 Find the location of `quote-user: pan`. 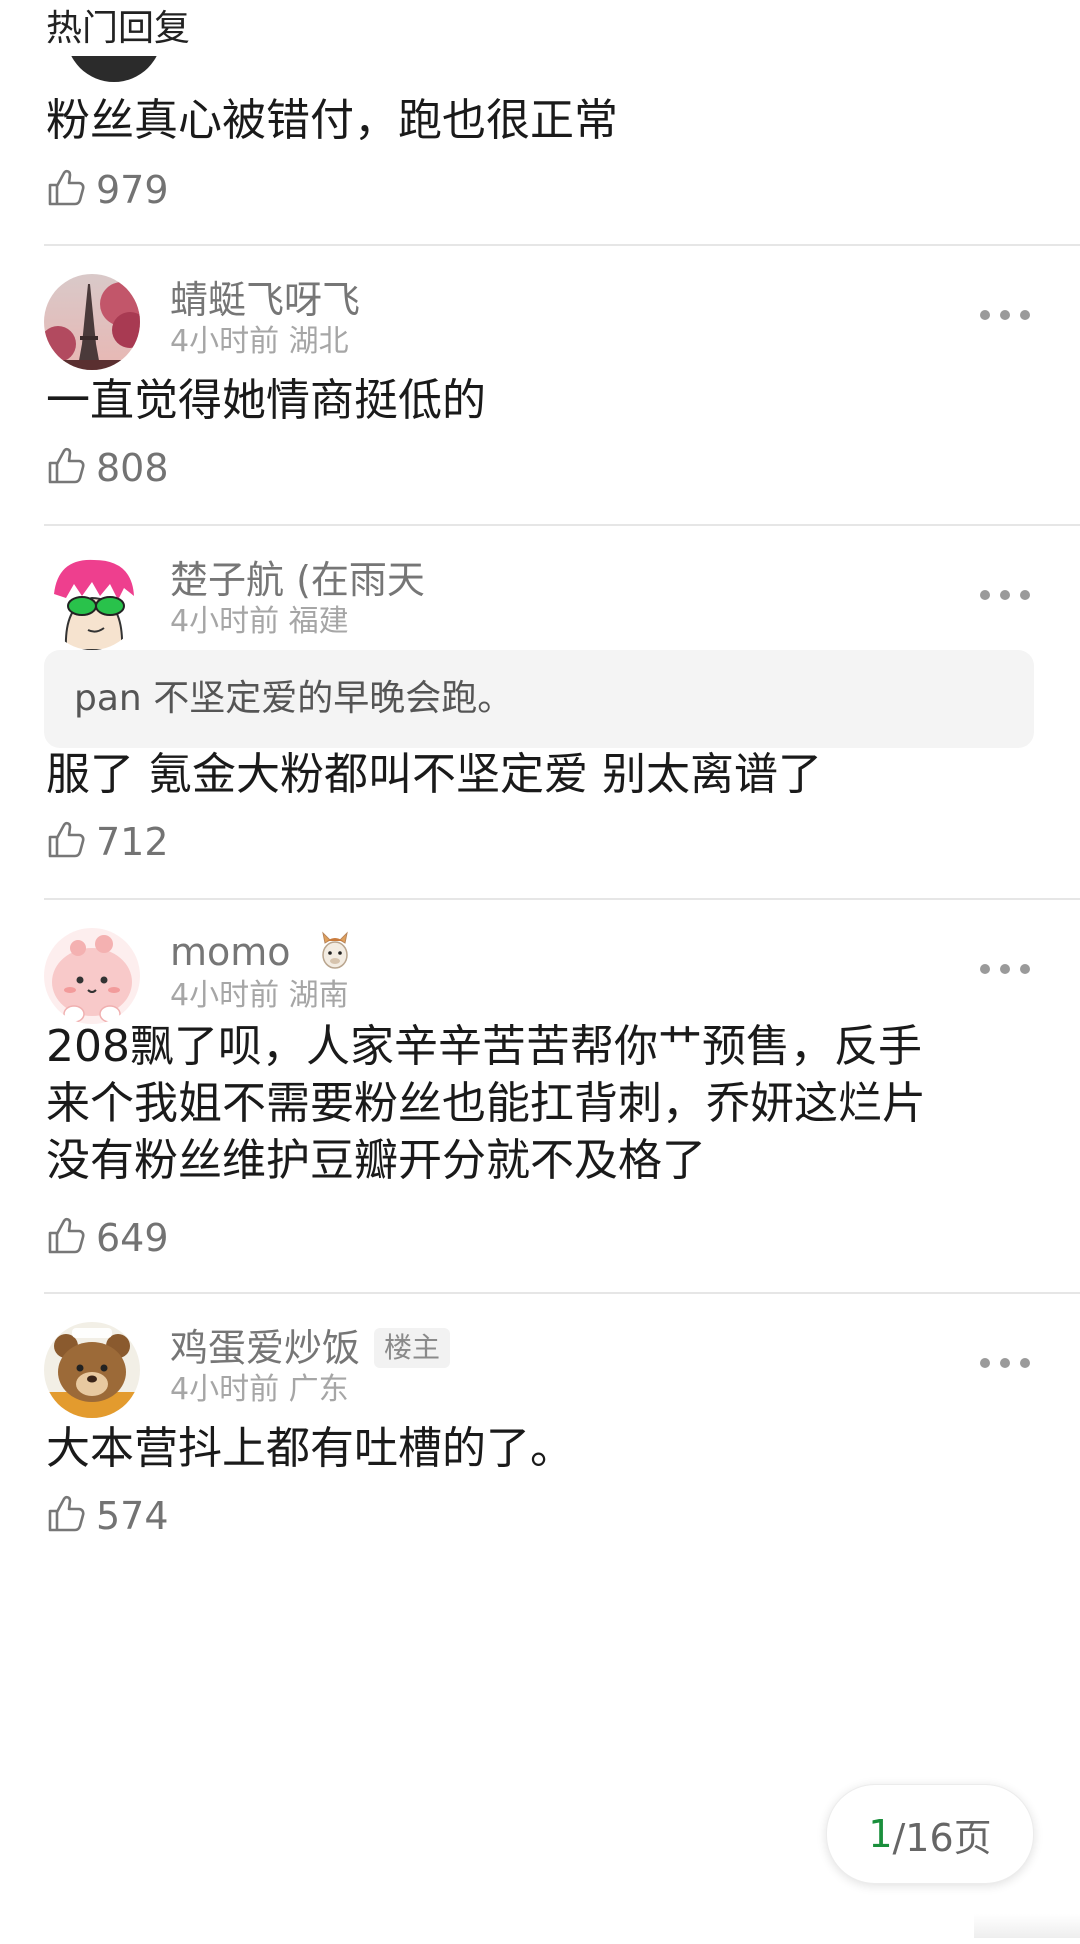

quote-user: pan is located at coordinates (108, 698).